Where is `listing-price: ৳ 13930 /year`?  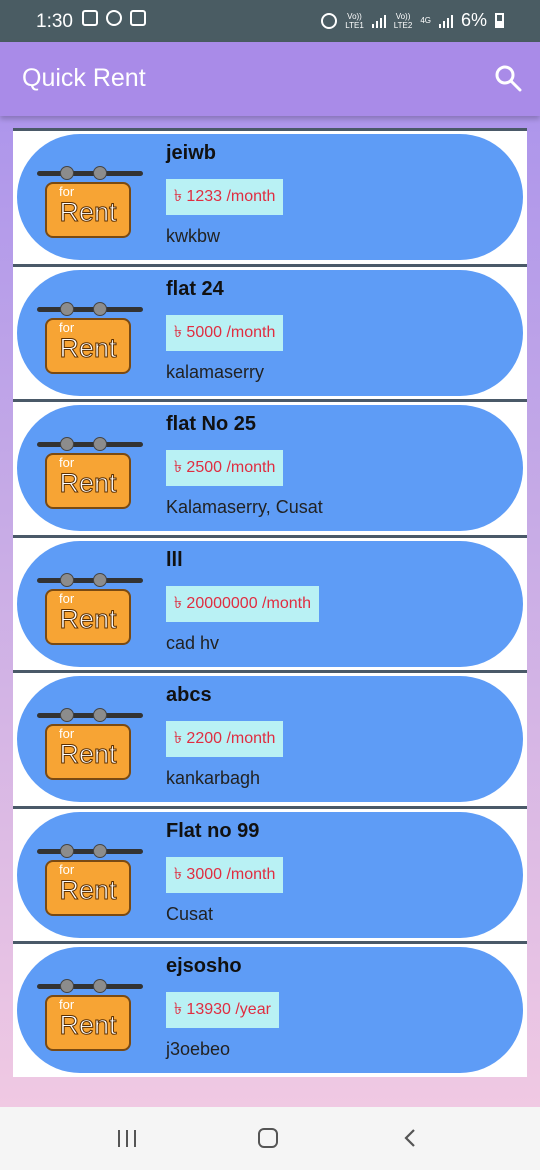 listing-price: ৳ 13930 /year is located at coordinates (222, 1010).